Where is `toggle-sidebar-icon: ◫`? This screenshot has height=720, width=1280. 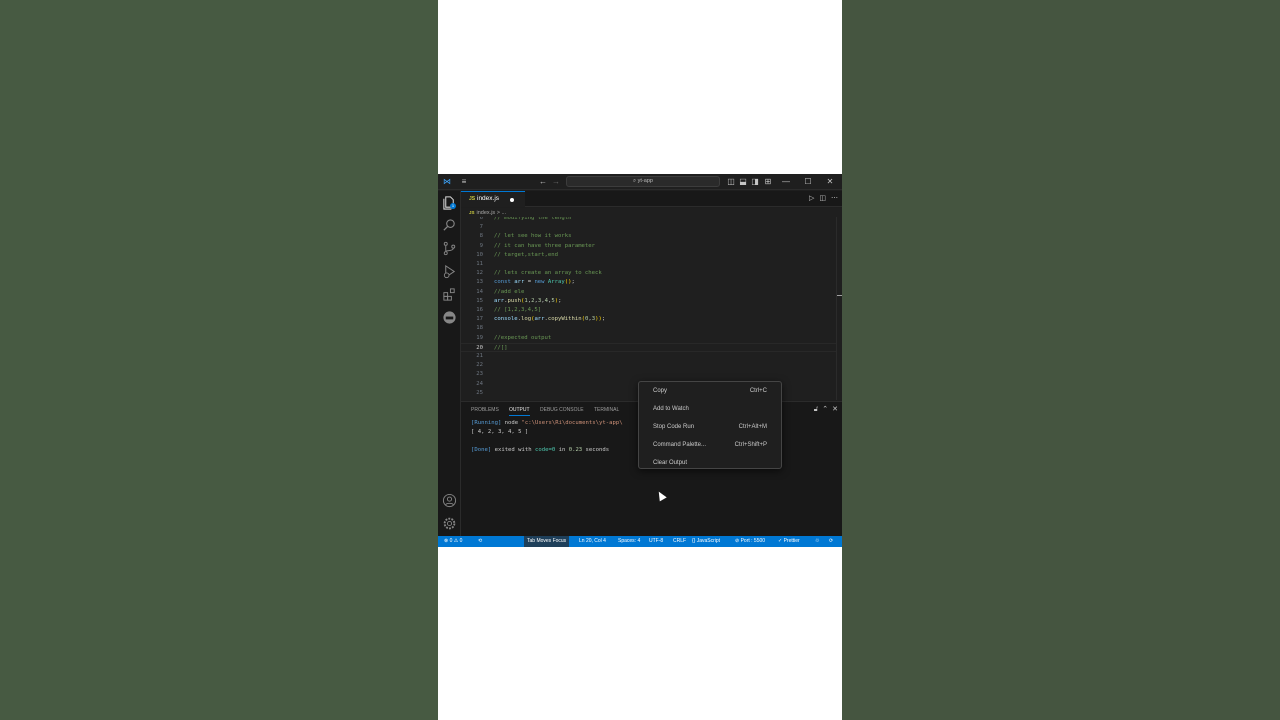
toggle-sidebar-icon: ◫ is located at coordinates (731, 182).